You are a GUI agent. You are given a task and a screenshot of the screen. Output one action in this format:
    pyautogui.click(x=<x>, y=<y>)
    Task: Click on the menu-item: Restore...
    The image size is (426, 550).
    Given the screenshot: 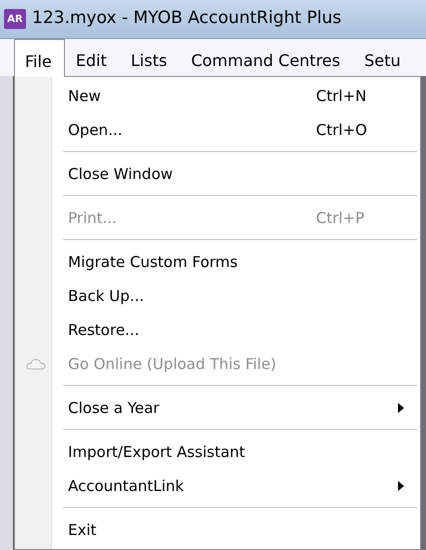 What is the action you would take?
    pyautogui.click(x=217, y=330)
    